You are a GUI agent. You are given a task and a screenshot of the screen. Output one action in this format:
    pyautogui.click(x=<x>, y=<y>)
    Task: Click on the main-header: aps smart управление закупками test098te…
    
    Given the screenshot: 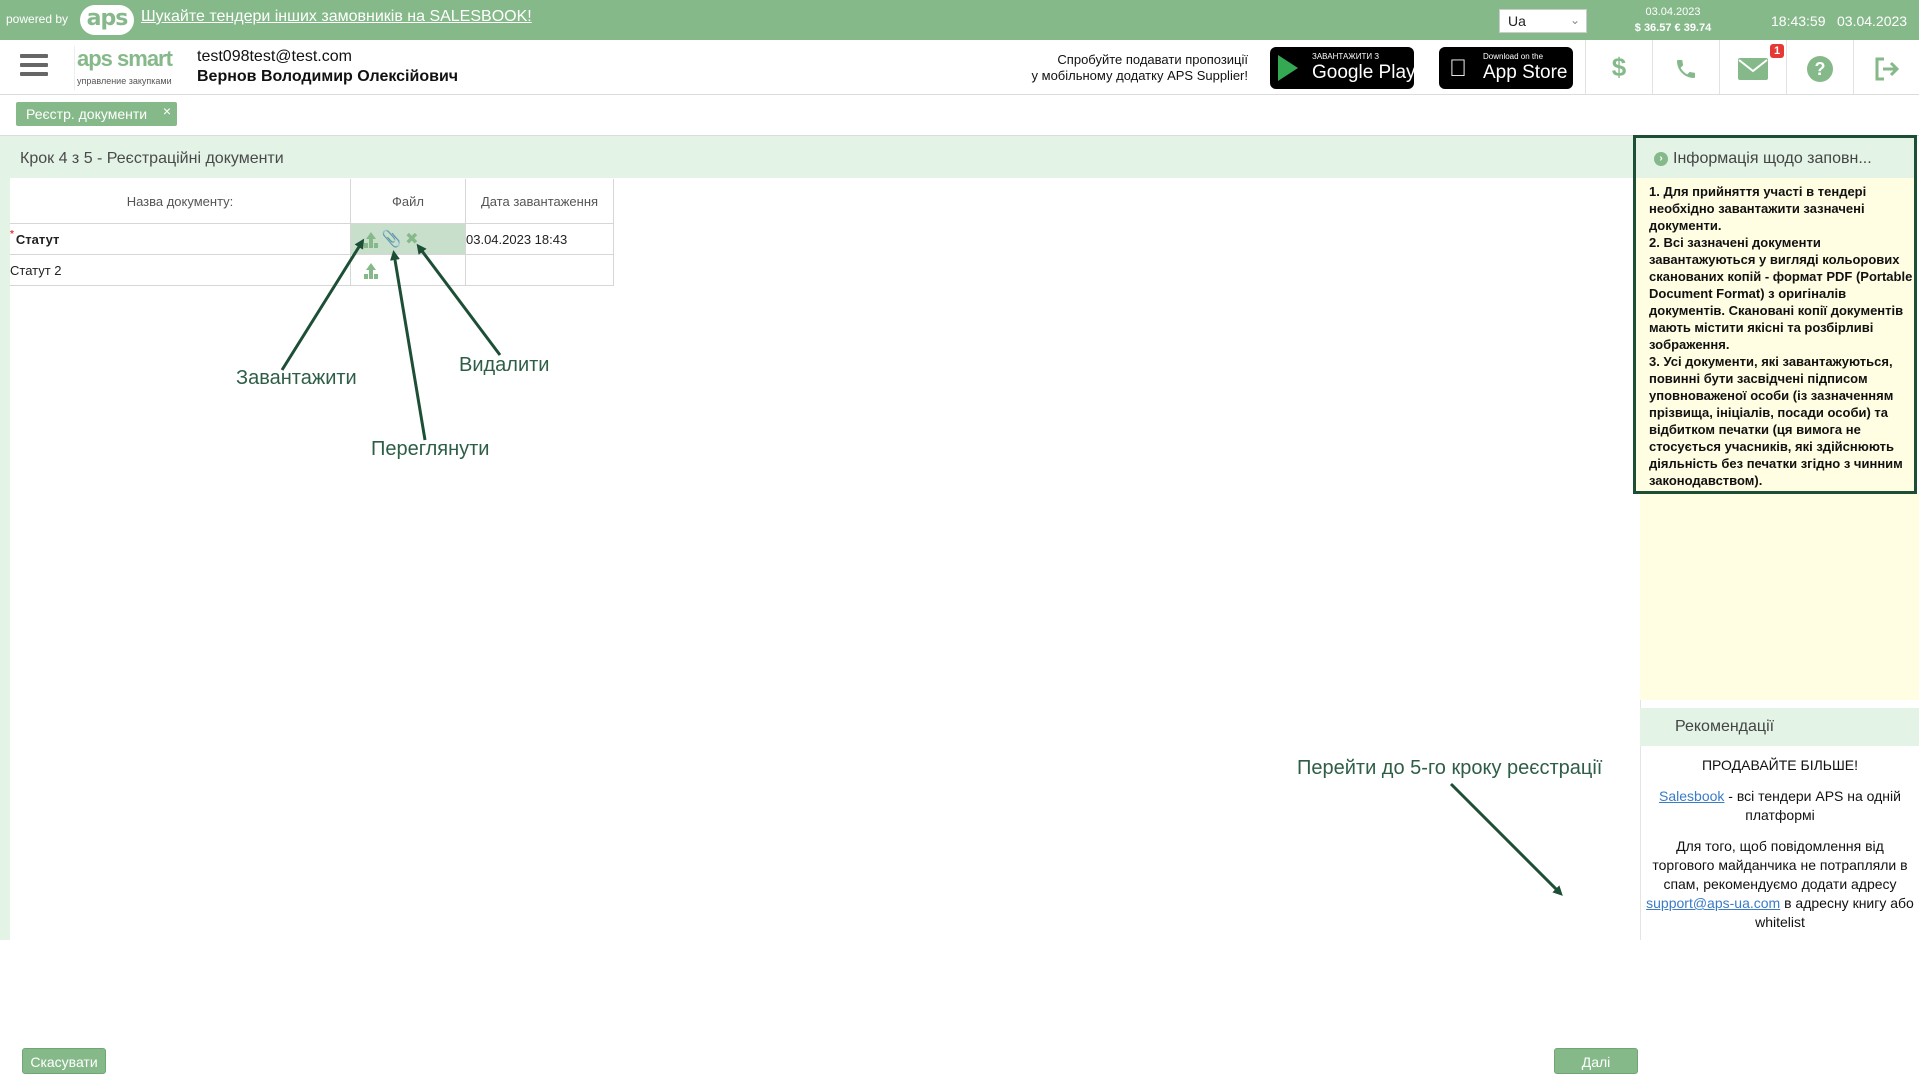 What is the action you would take?
    pyautogui.click(x=959, y=67)
    